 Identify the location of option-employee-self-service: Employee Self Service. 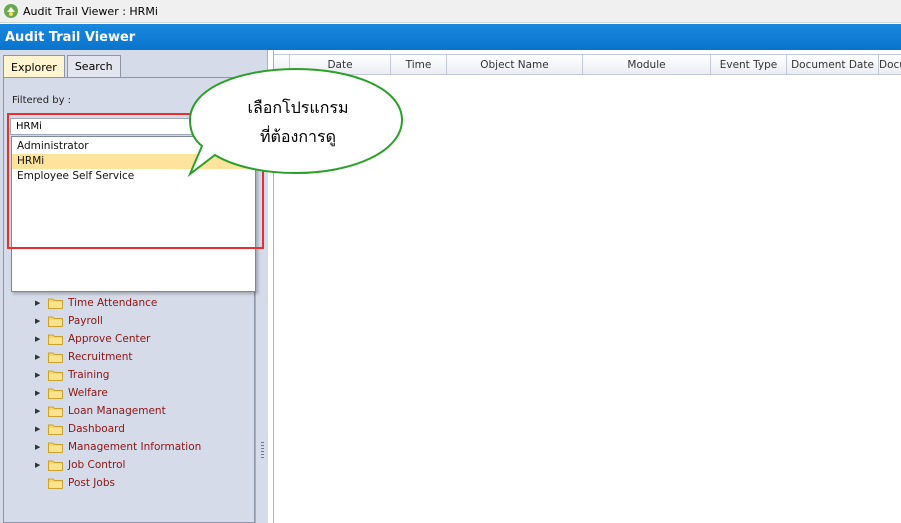
(133, 176).